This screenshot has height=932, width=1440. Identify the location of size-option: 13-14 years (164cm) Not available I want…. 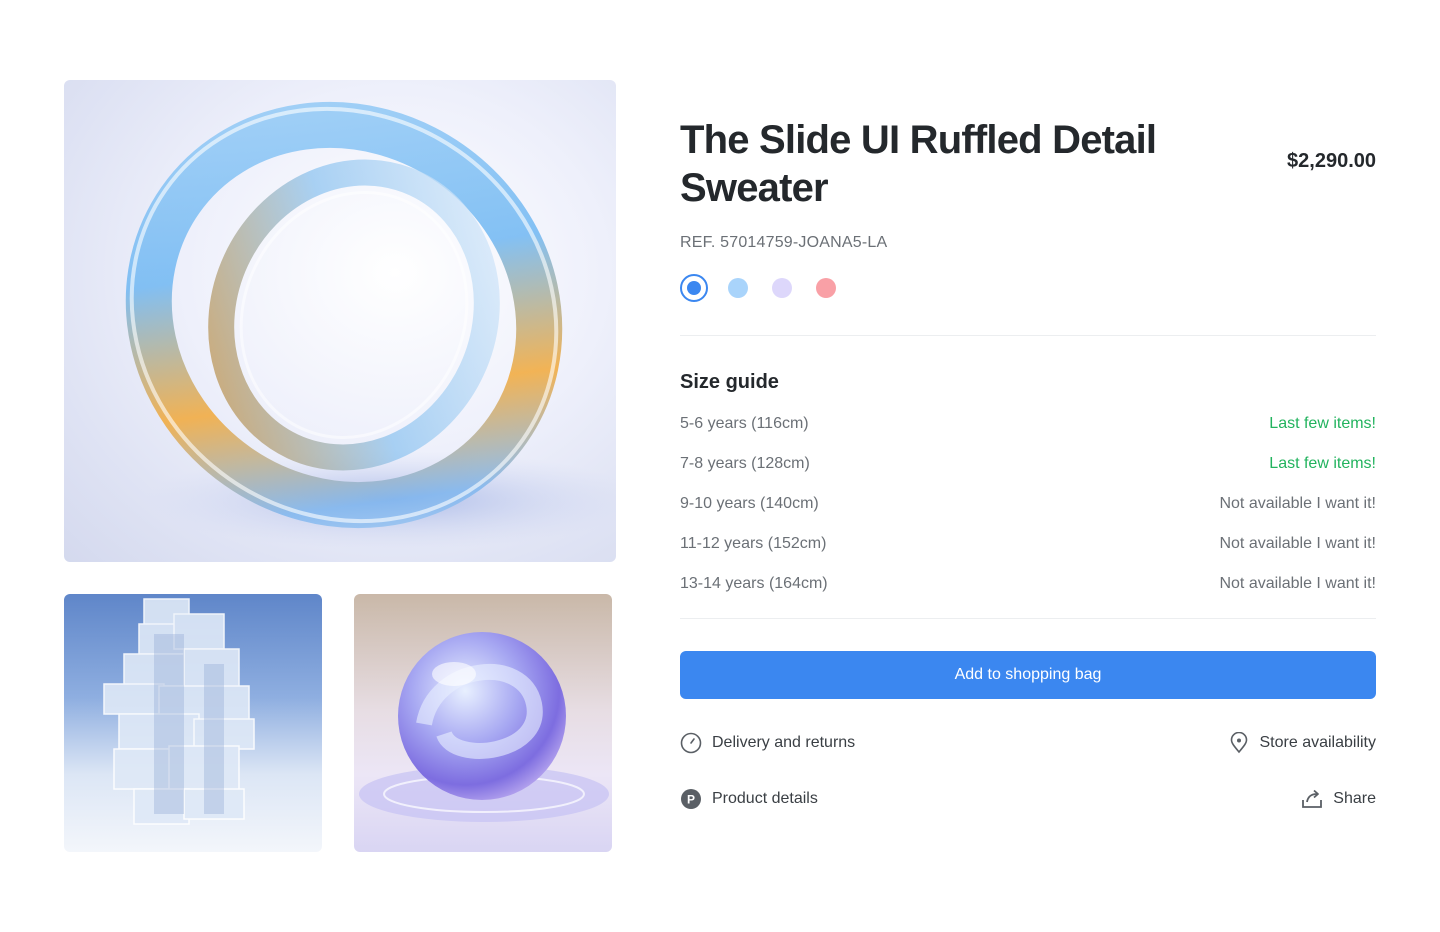
(1028, 584).